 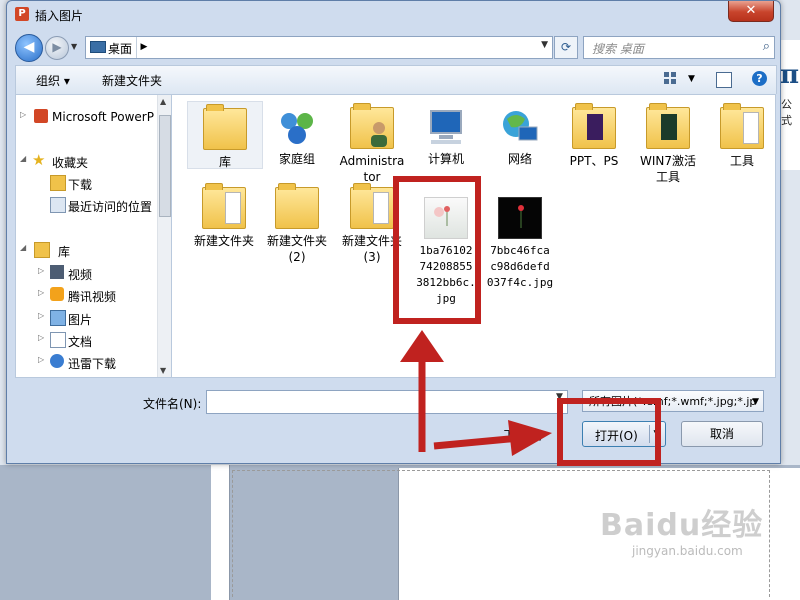 I want to click on homegroup-icon, so click(x=297, y=127).